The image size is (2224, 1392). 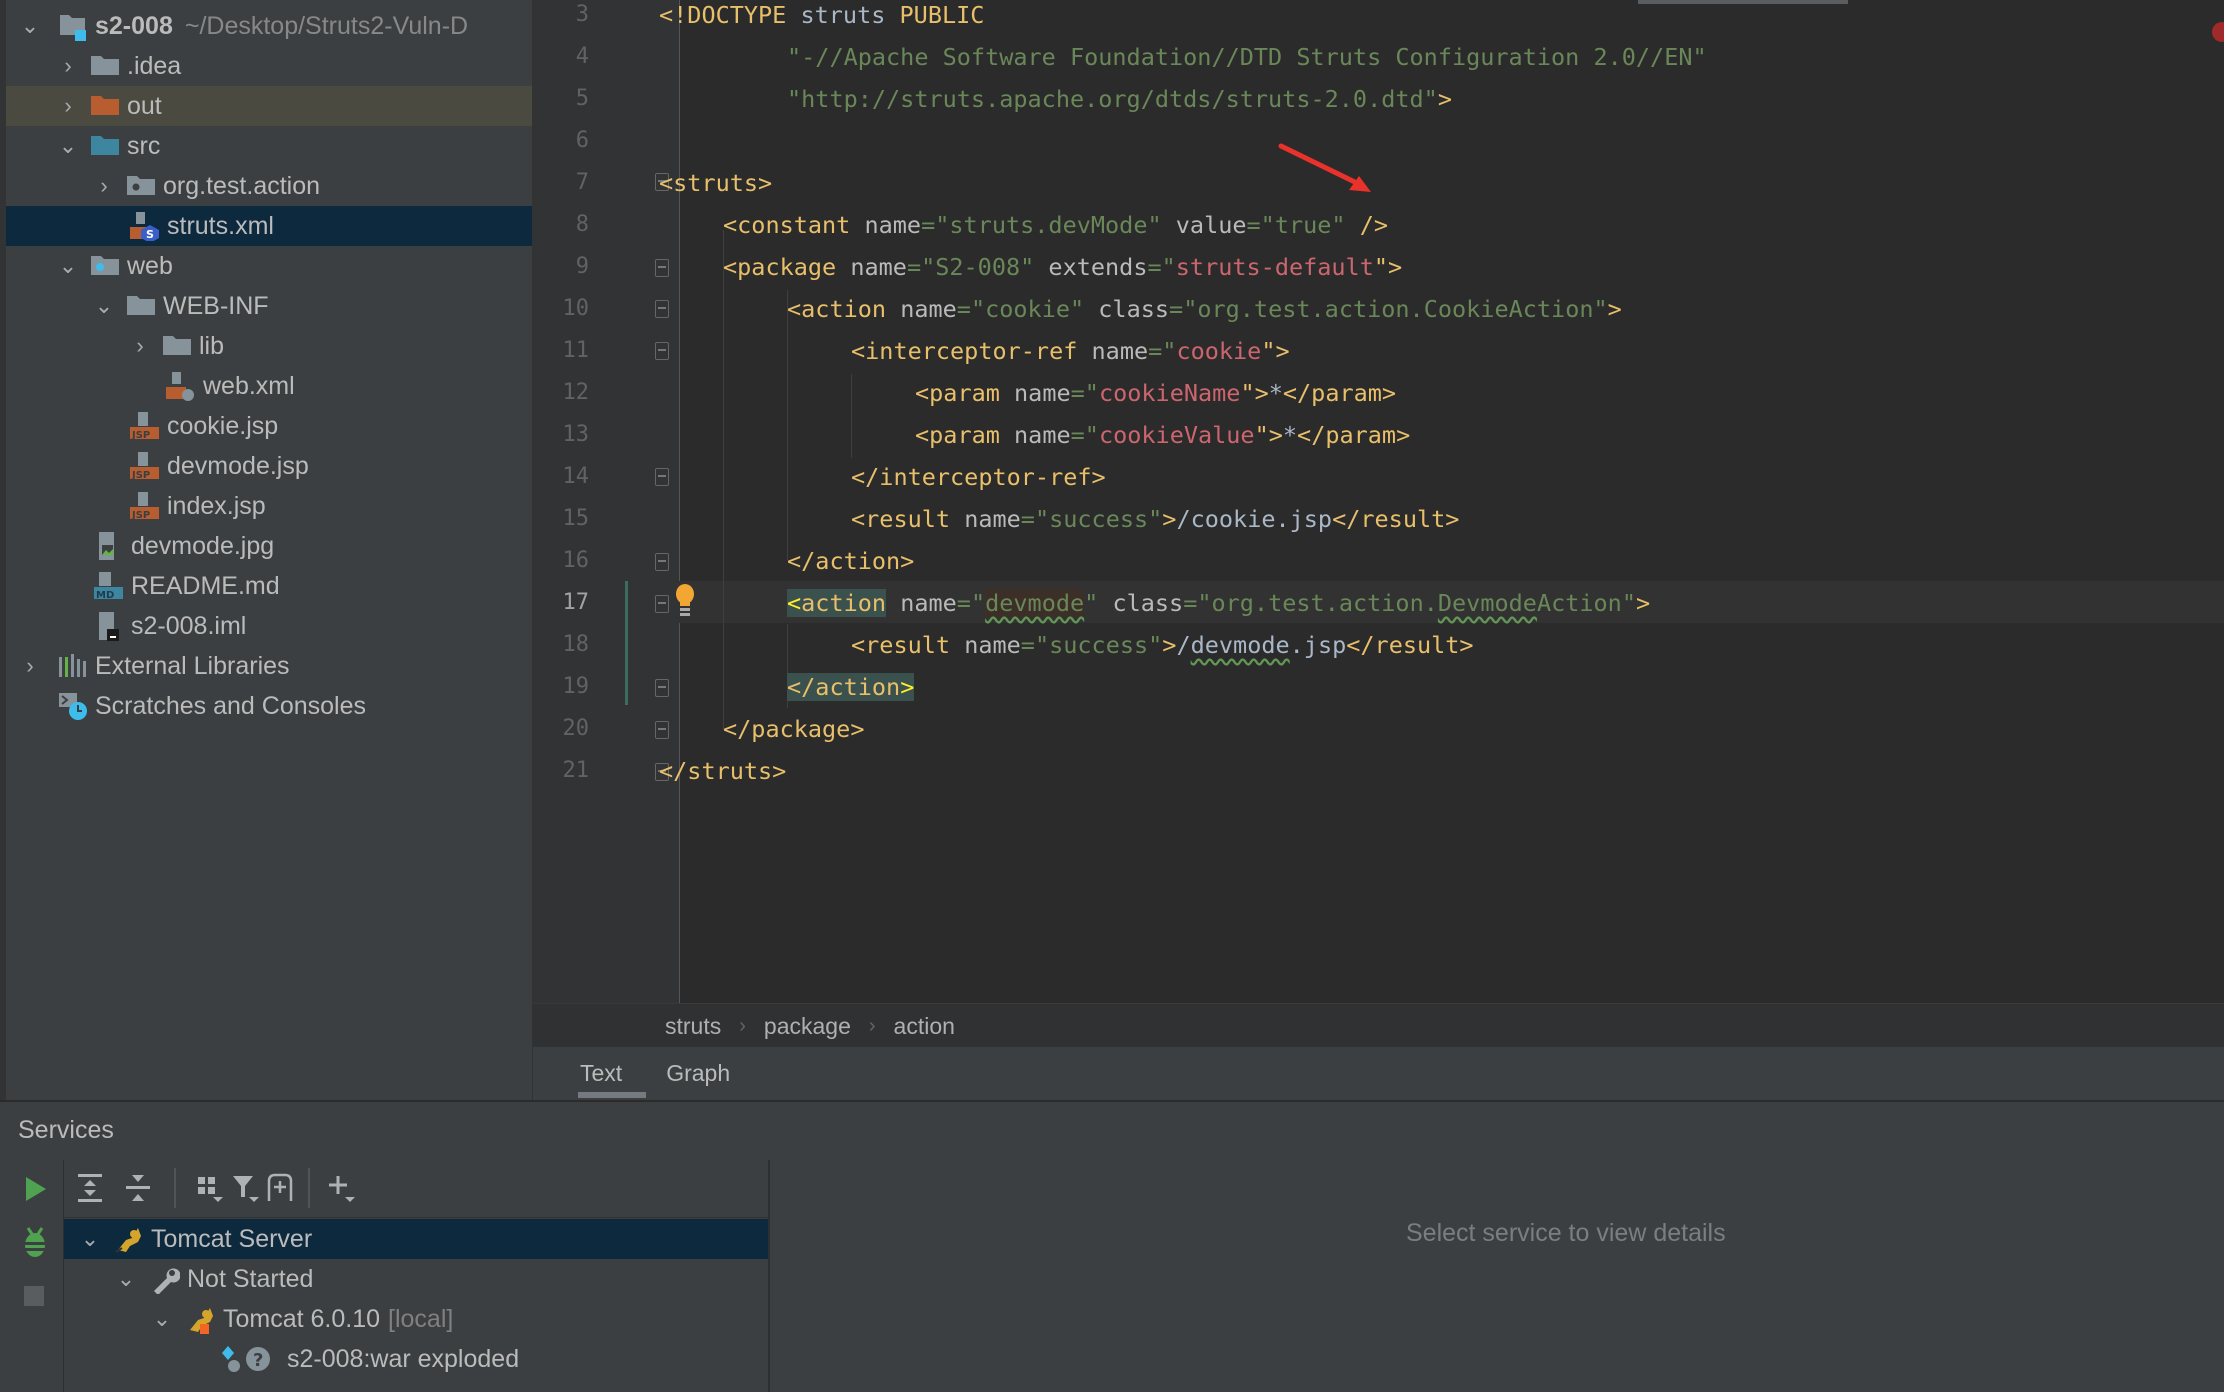 What do you see at coordinates (698, 1073) in the screenshot?
I see `tab-graph: Graph` at bounding box center [698, 1073].